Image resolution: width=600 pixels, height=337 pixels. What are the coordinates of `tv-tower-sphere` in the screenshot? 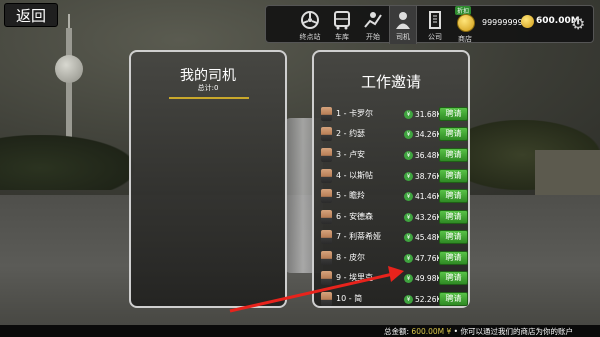 It's located at (69, 69).